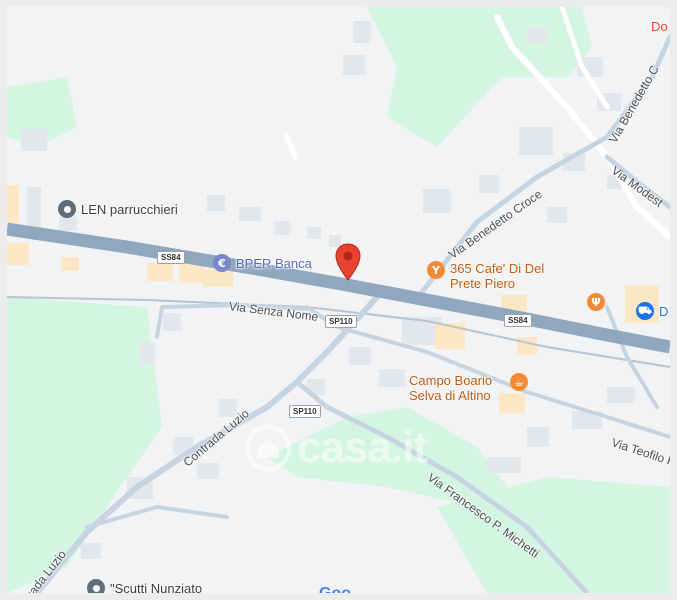 Image resolution: width=677 pixels, height=600 pixels. Describe the element at coordinates (664, 311) in the screenshot. I see `poi-label-partial: D` at that location.